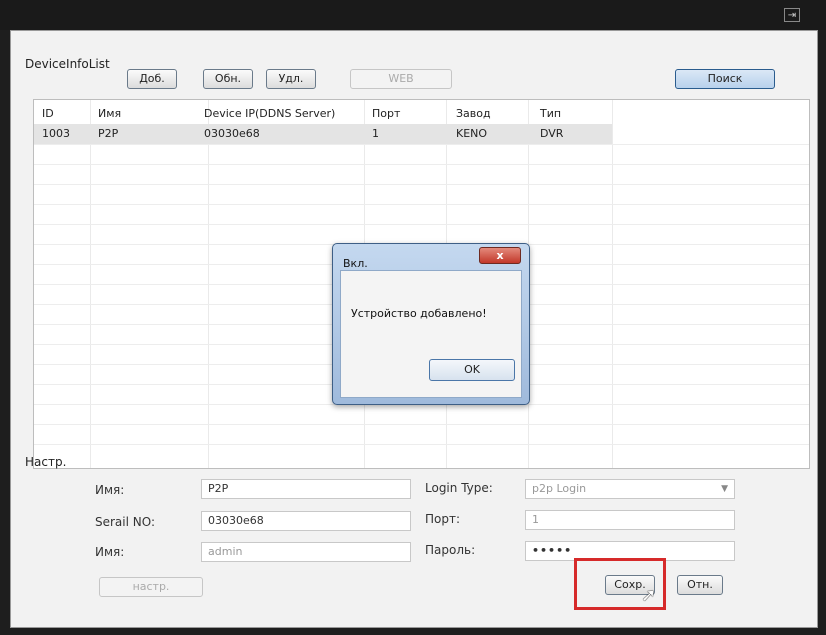  What do you see at coordinates (472, 370) in the screenshot?
I see `ok-button: OK` at bounding box center [472, 370].